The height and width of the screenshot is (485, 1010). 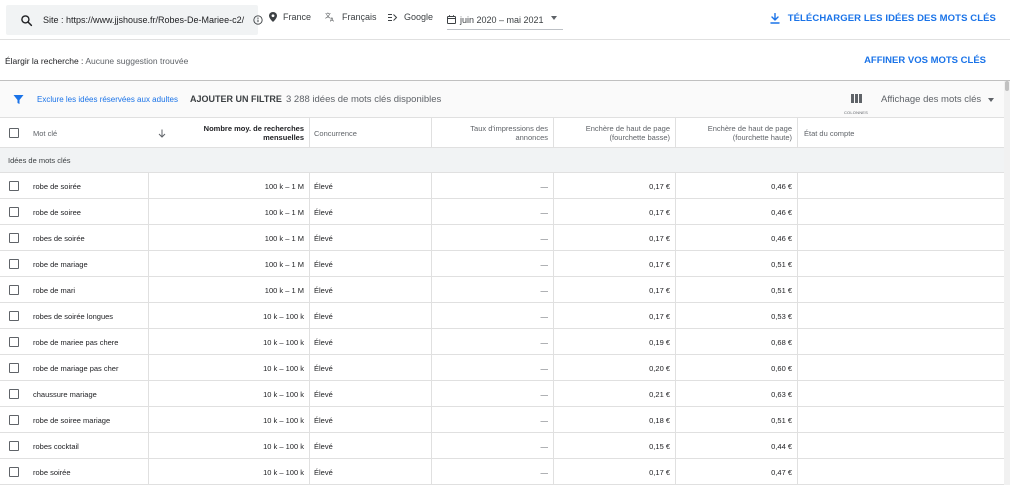 I want to click on cell-keyword: robe de mariage, so click(x=60, y=264).